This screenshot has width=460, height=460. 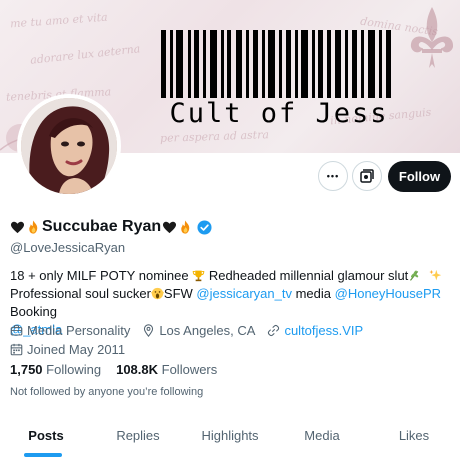 I want to click on following-stat: 1,750 Following, so click(x=55, y=369).